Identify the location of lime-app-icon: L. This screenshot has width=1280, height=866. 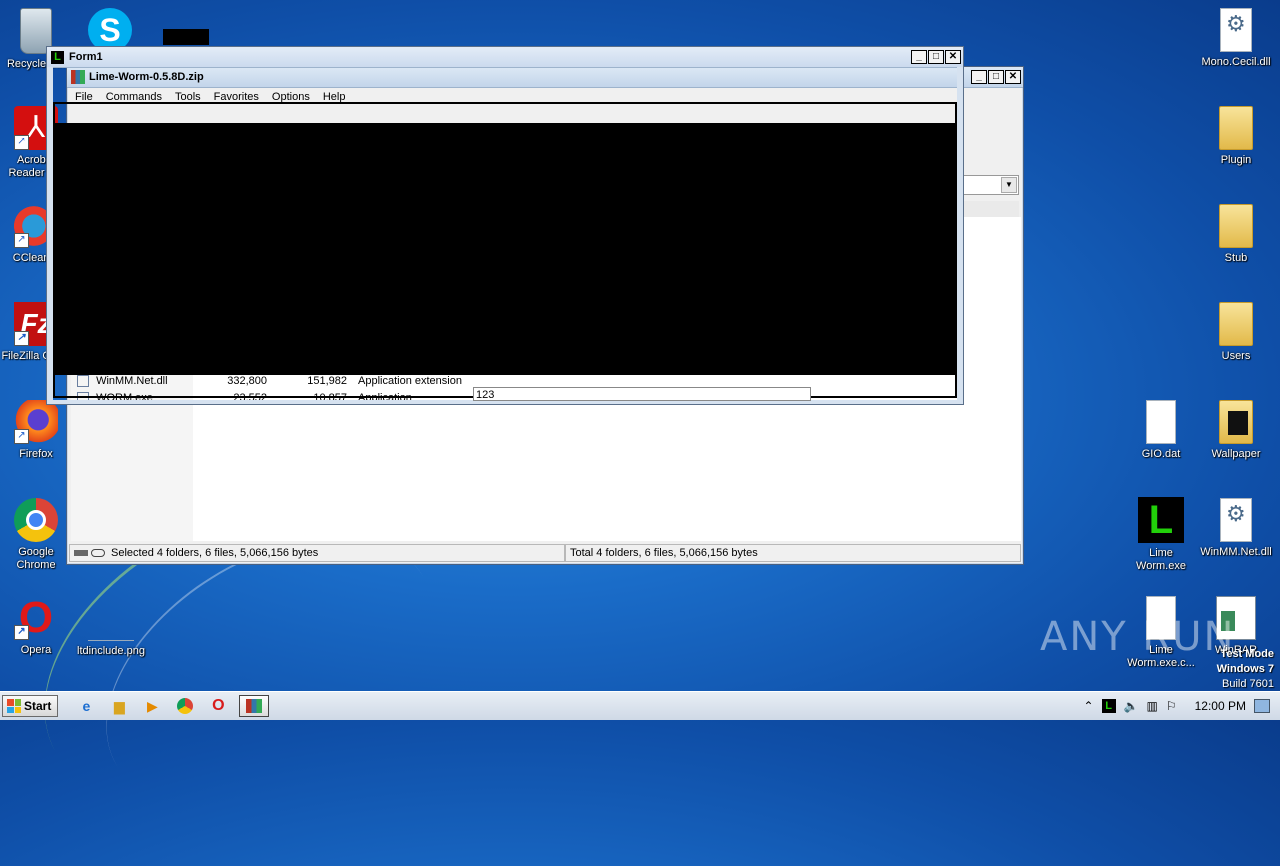
(57, 57).